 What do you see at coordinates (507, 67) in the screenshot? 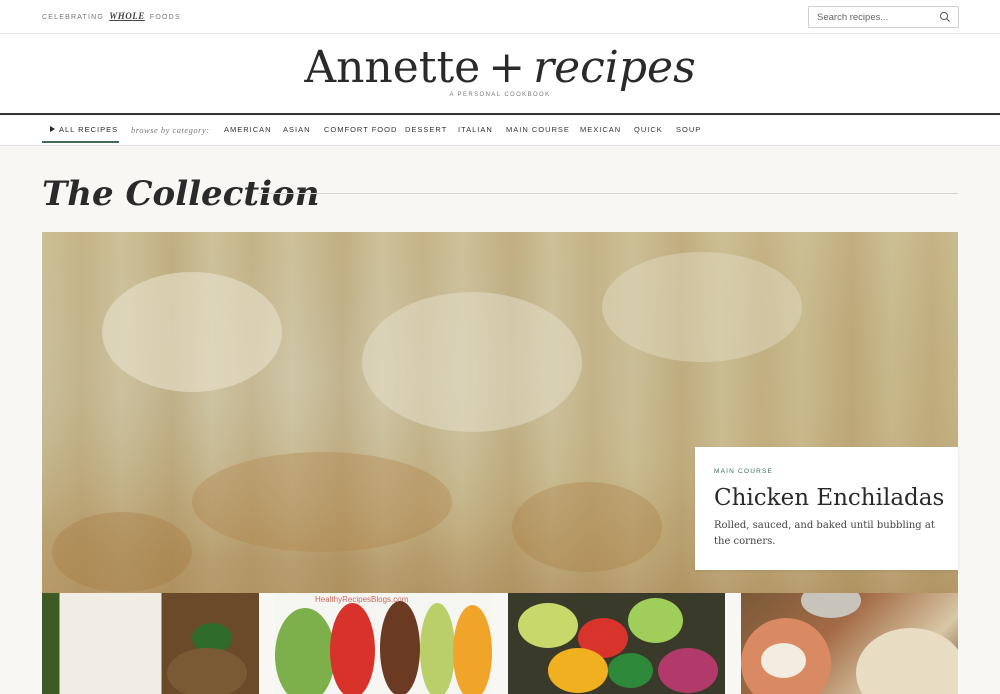
I see `logo-plus: +` at bounding box center [507, 67].